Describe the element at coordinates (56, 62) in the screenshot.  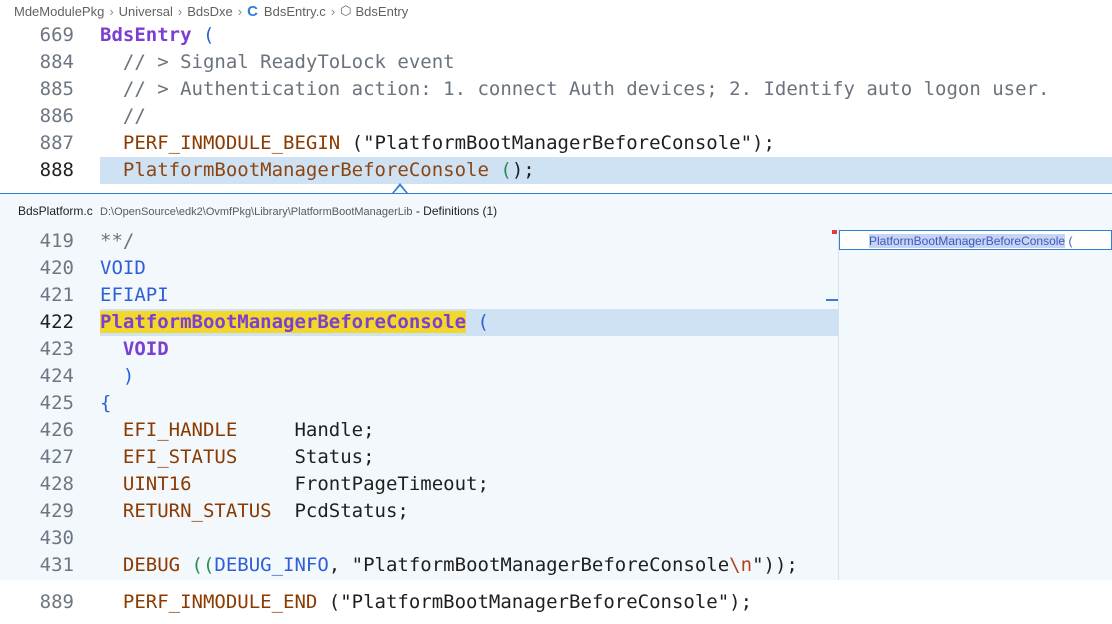
I see `line-number: 884` at that location.